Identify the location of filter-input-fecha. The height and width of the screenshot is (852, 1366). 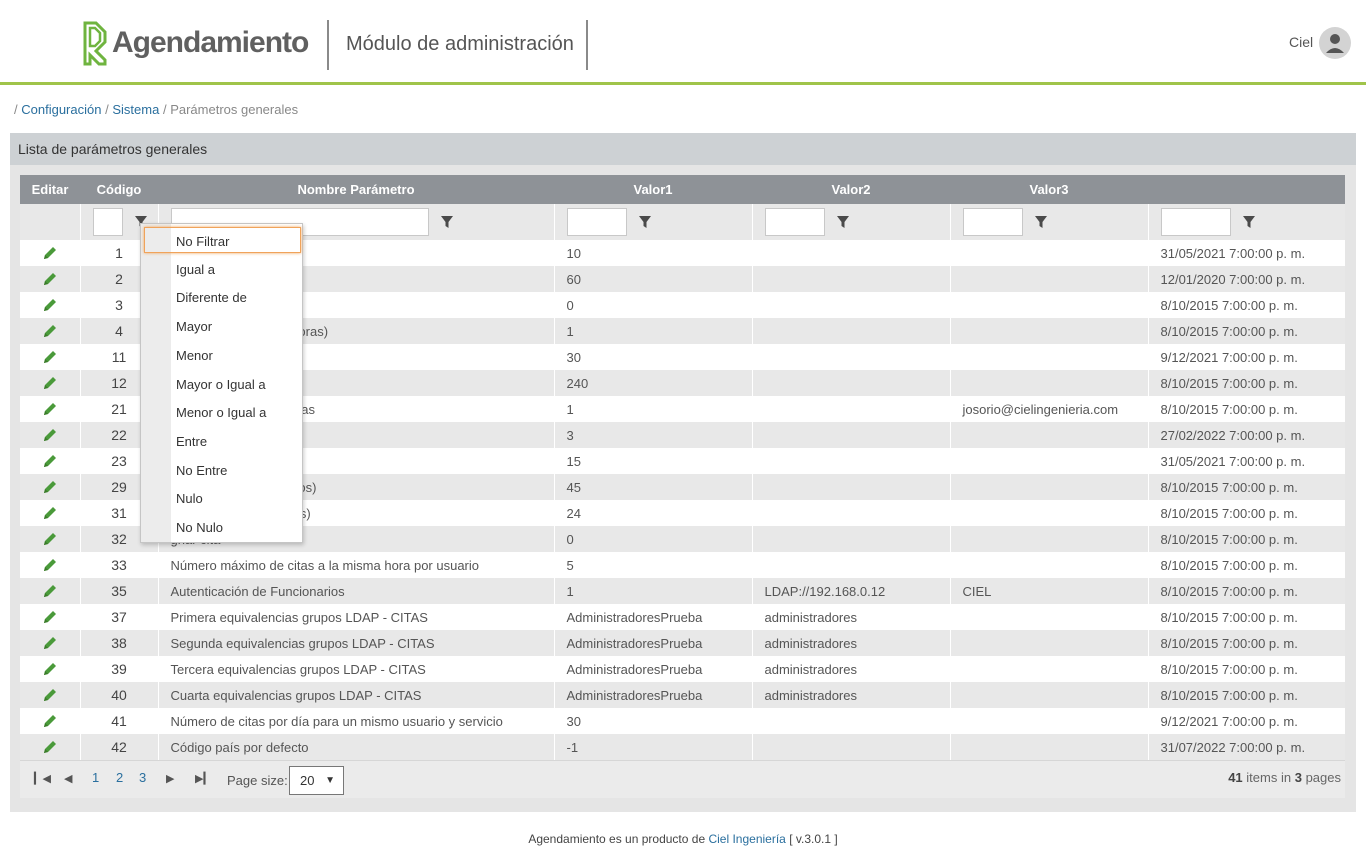
(1195, 222).